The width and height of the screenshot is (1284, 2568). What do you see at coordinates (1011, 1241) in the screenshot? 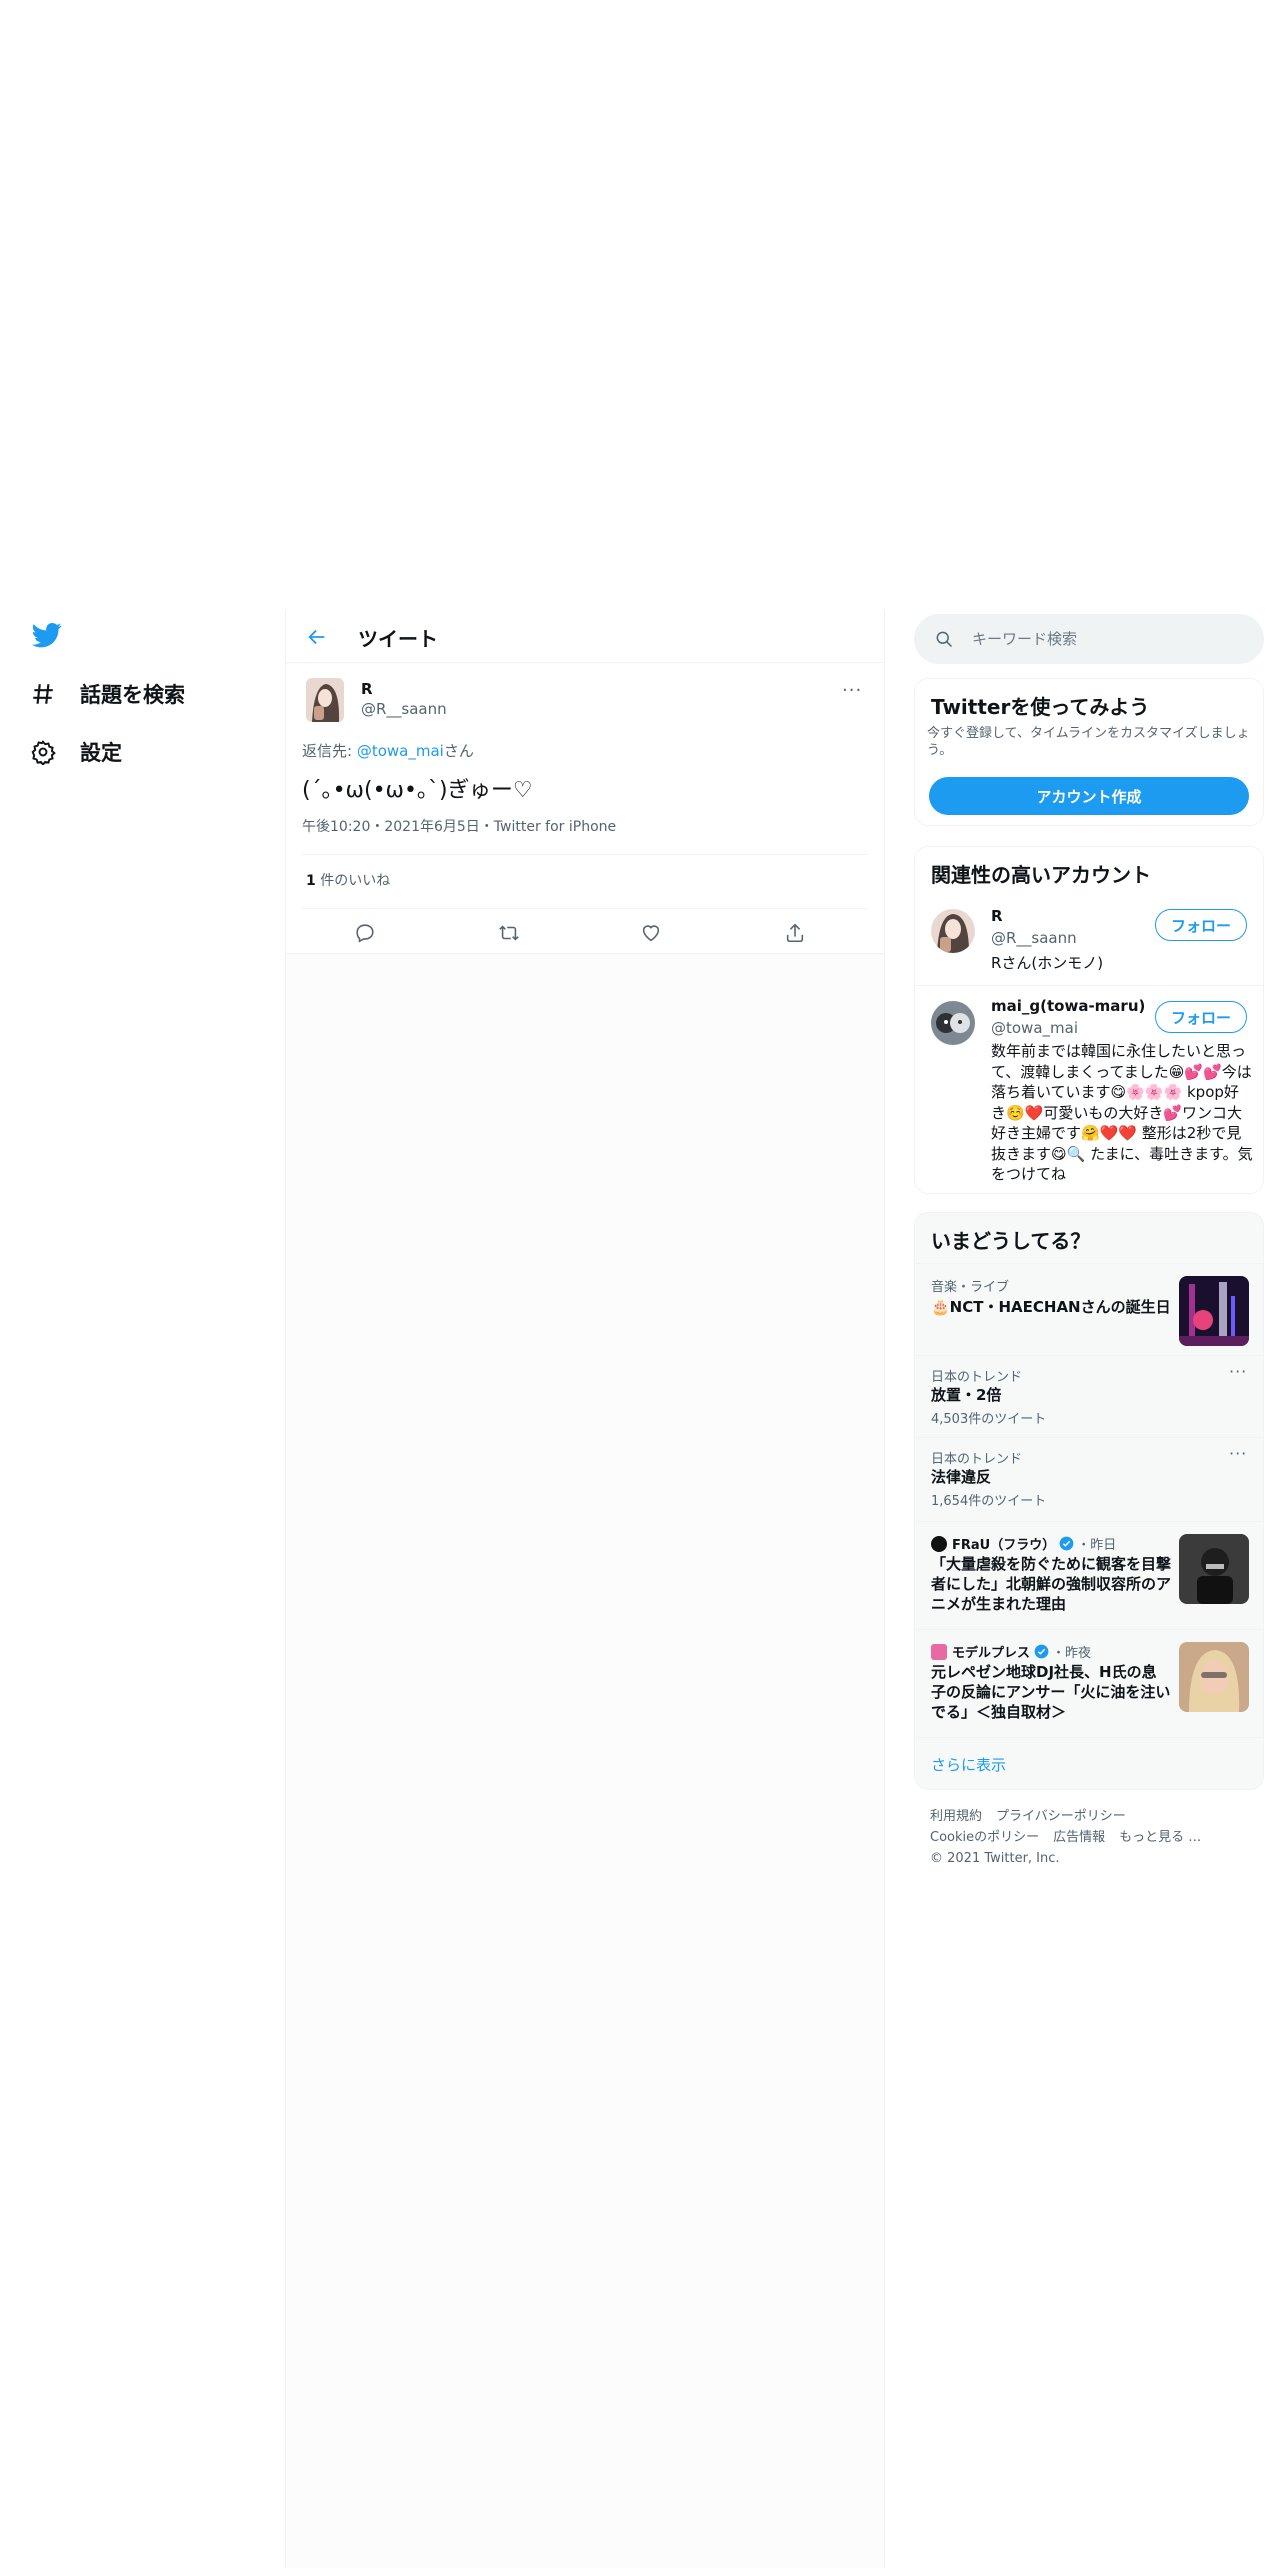
I see `trends-title: いまどうしてる？` at bounding box center [1011, 1241].